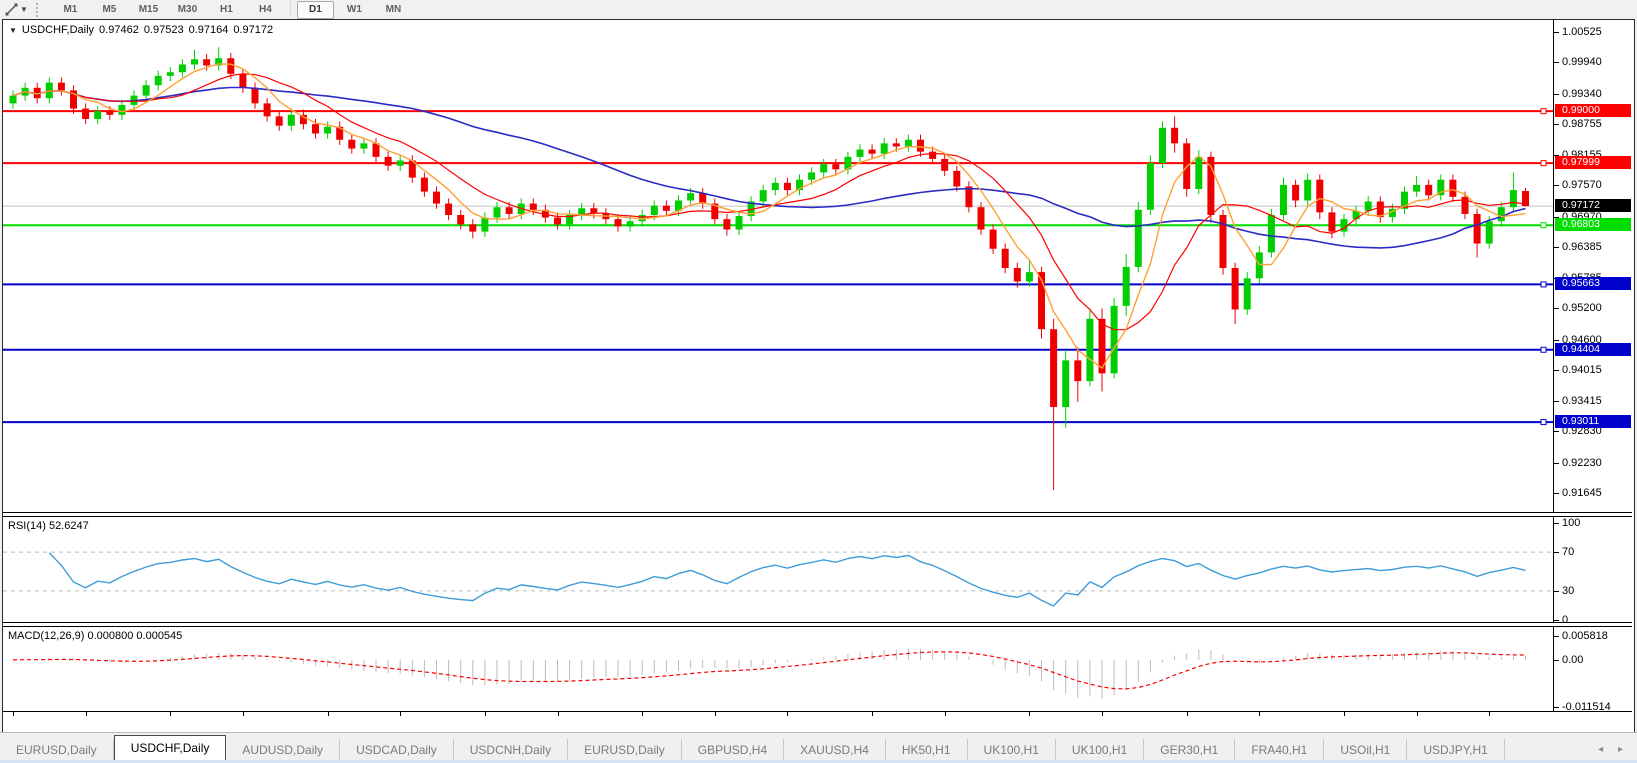  Describe the element at coordinates (354, 10) in the screenshot. I see `timeframe-button-w1: W1` at that location.